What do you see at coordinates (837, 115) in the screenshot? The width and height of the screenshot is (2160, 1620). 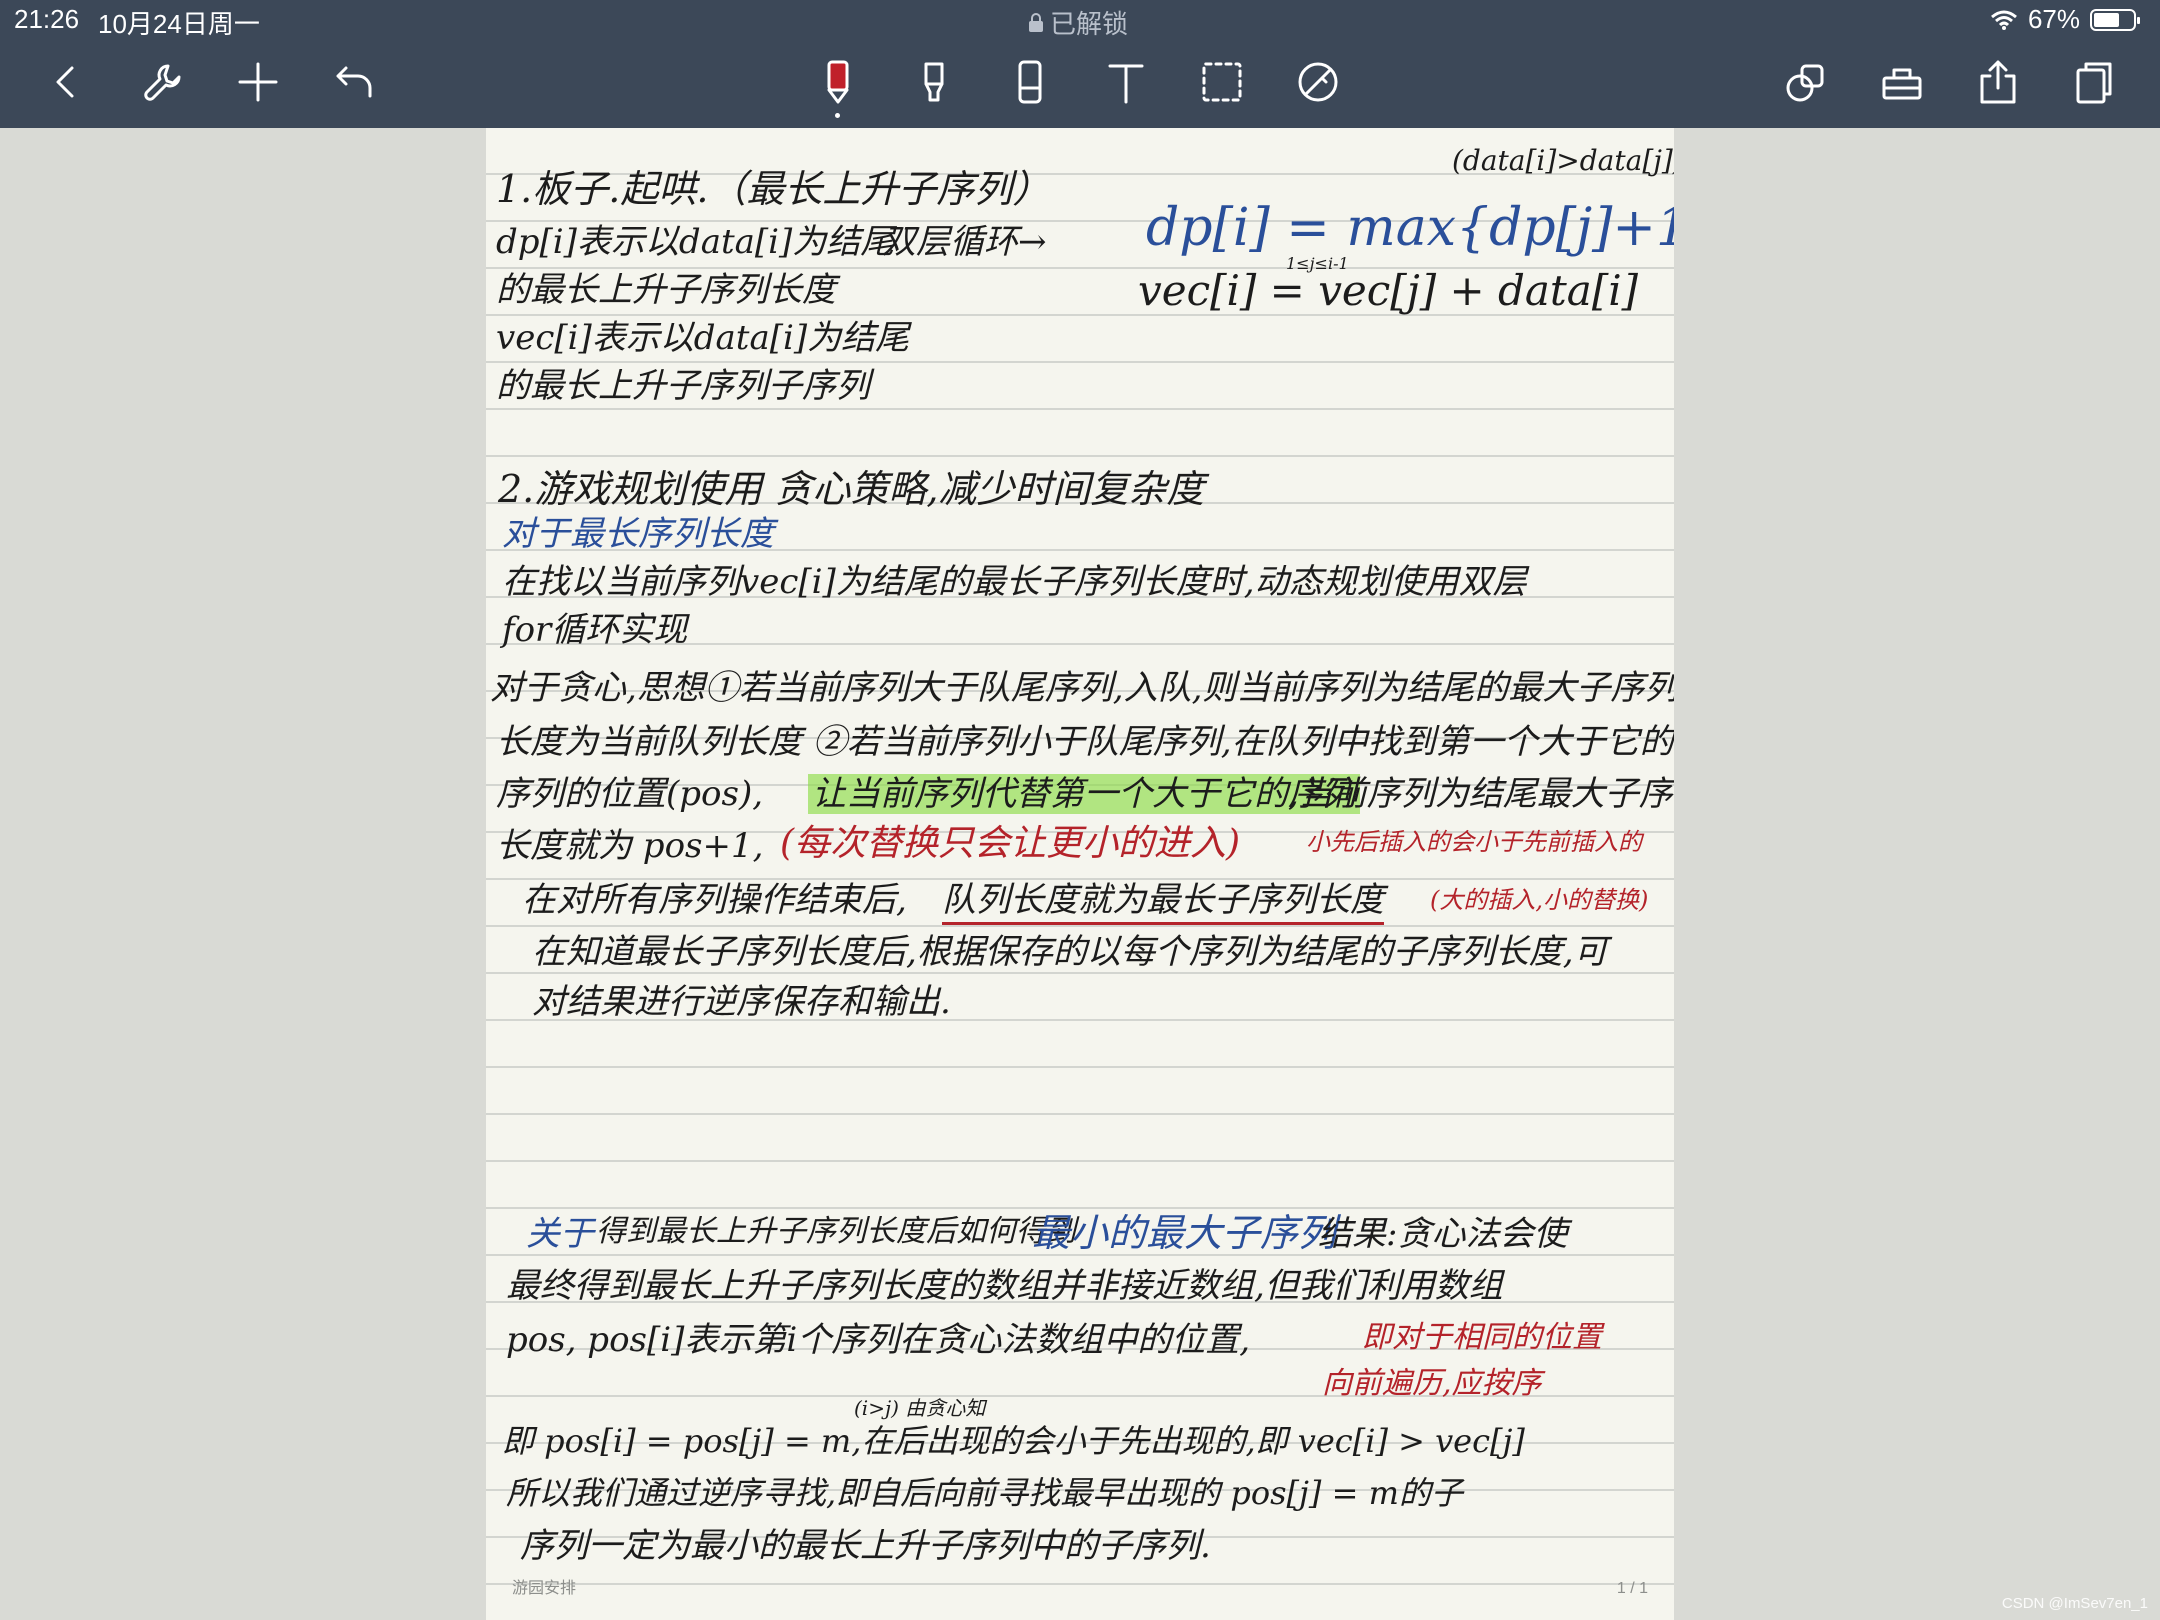 I see `active-tool-indicator` at bounding box center [837, 115].